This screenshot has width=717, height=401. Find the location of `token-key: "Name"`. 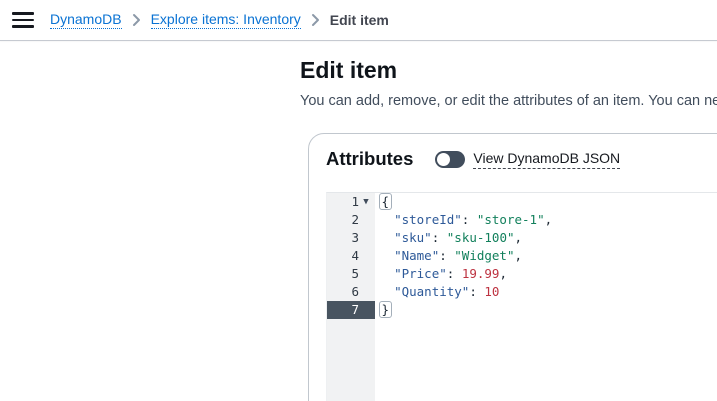

token-key: "Name" is located at coordinates (417, 255).